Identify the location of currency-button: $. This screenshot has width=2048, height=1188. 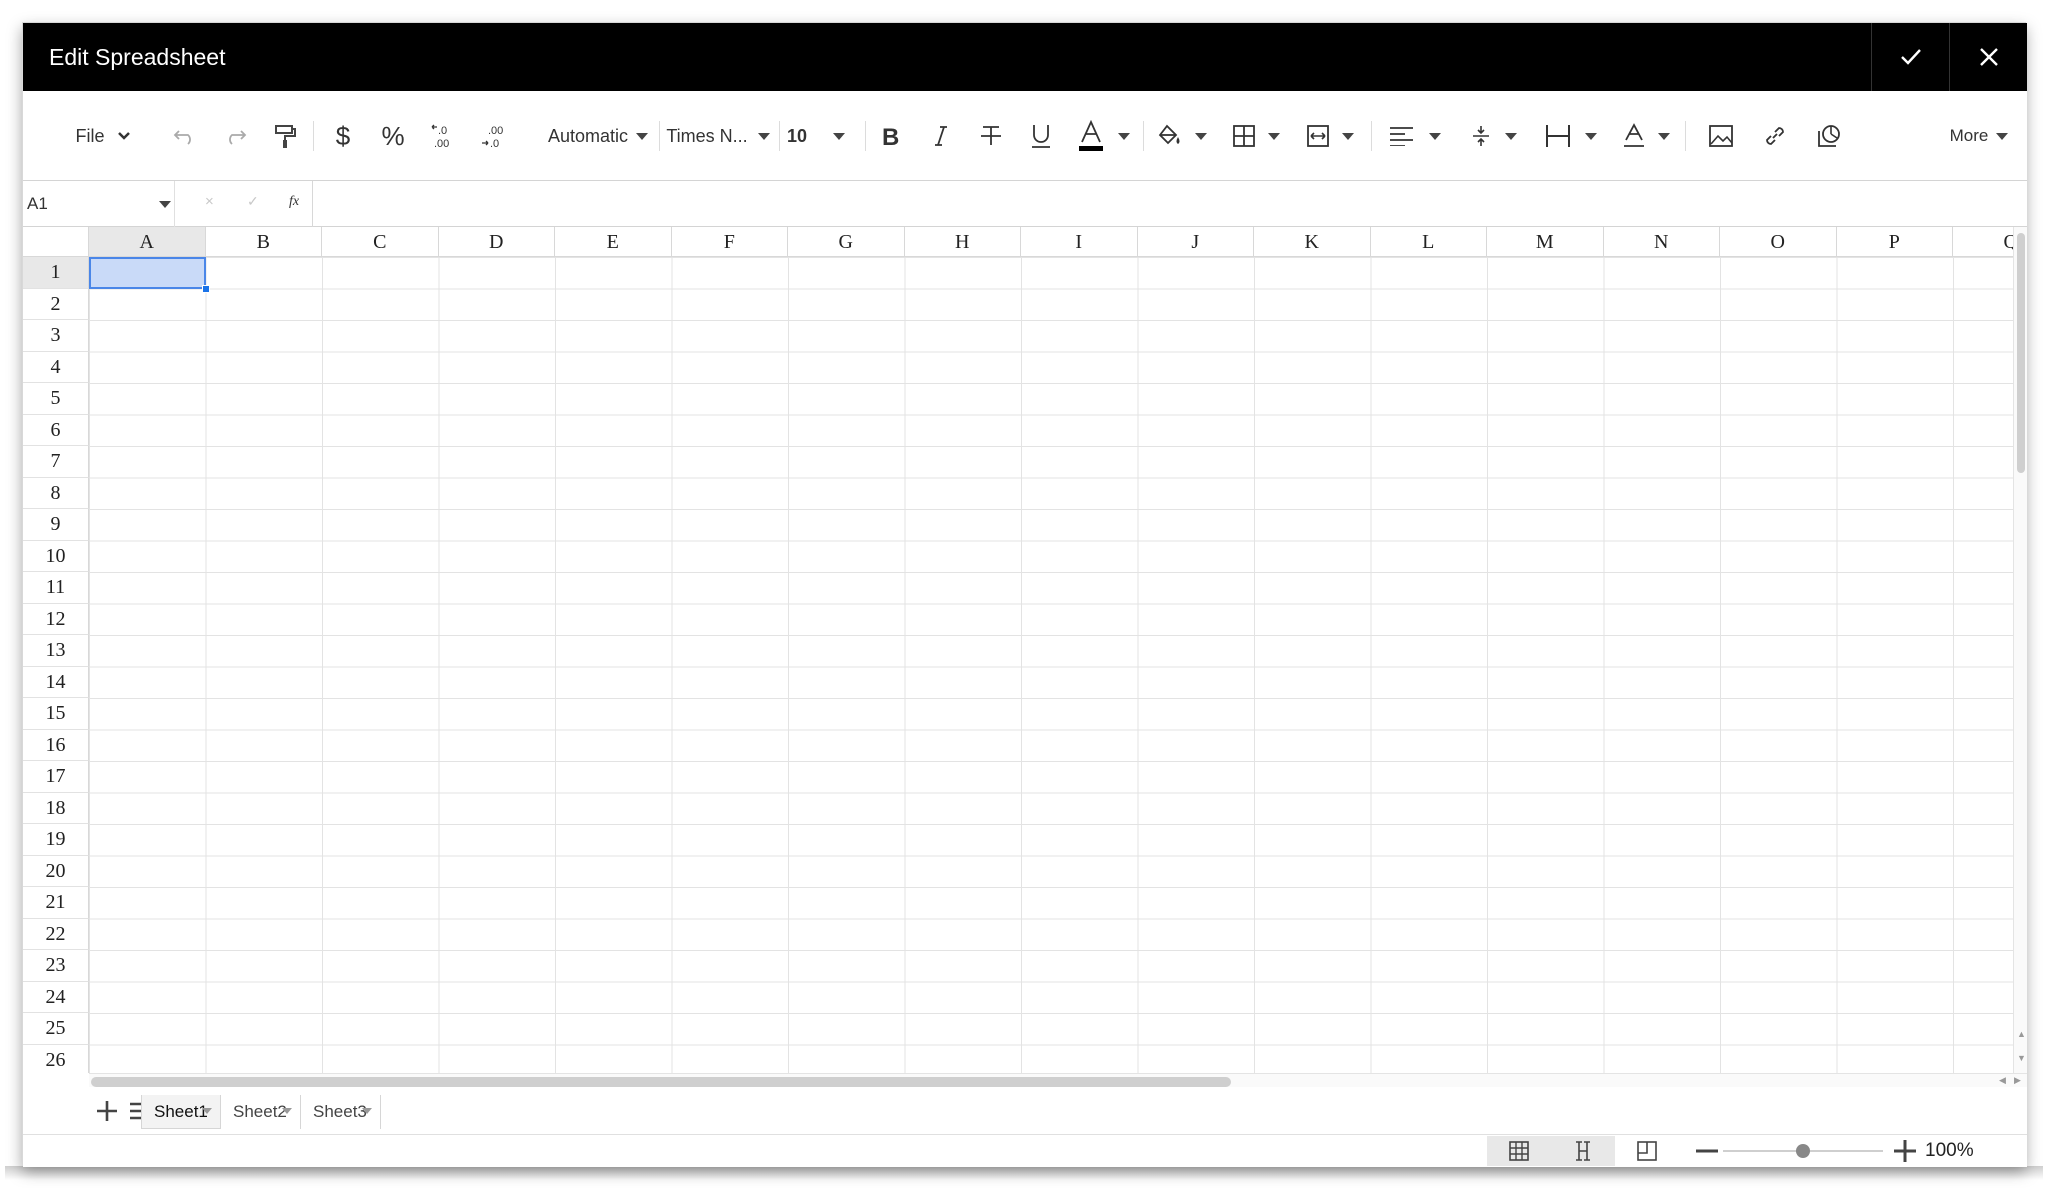
(343, 136).